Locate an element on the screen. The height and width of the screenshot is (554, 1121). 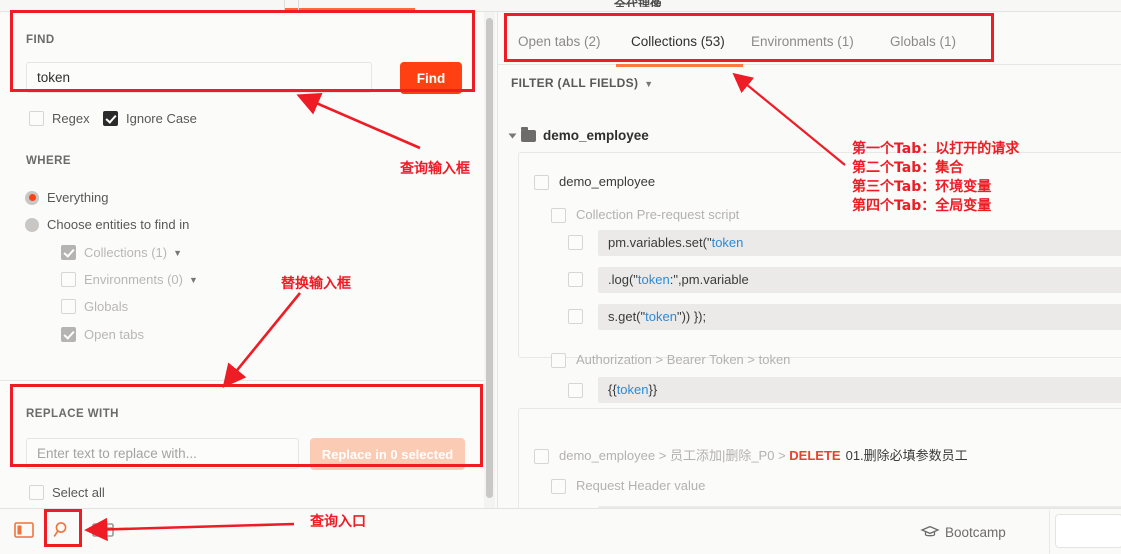
everything-label: Everything is located at coordinates (78, 198).